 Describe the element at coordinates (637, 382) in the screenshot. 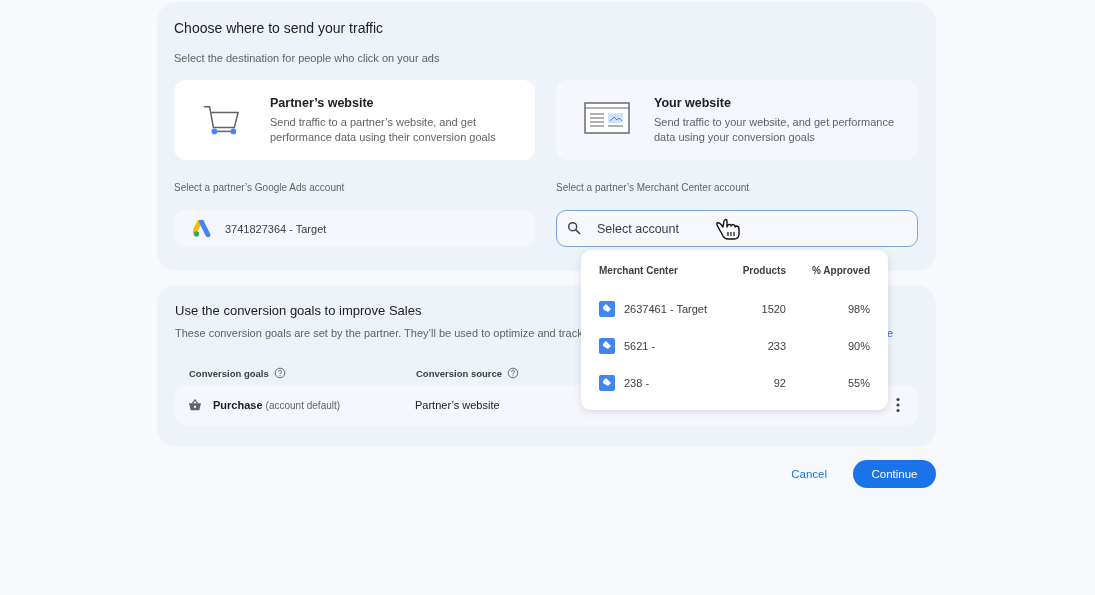

I see `merchant-name: 238 -` at that location.